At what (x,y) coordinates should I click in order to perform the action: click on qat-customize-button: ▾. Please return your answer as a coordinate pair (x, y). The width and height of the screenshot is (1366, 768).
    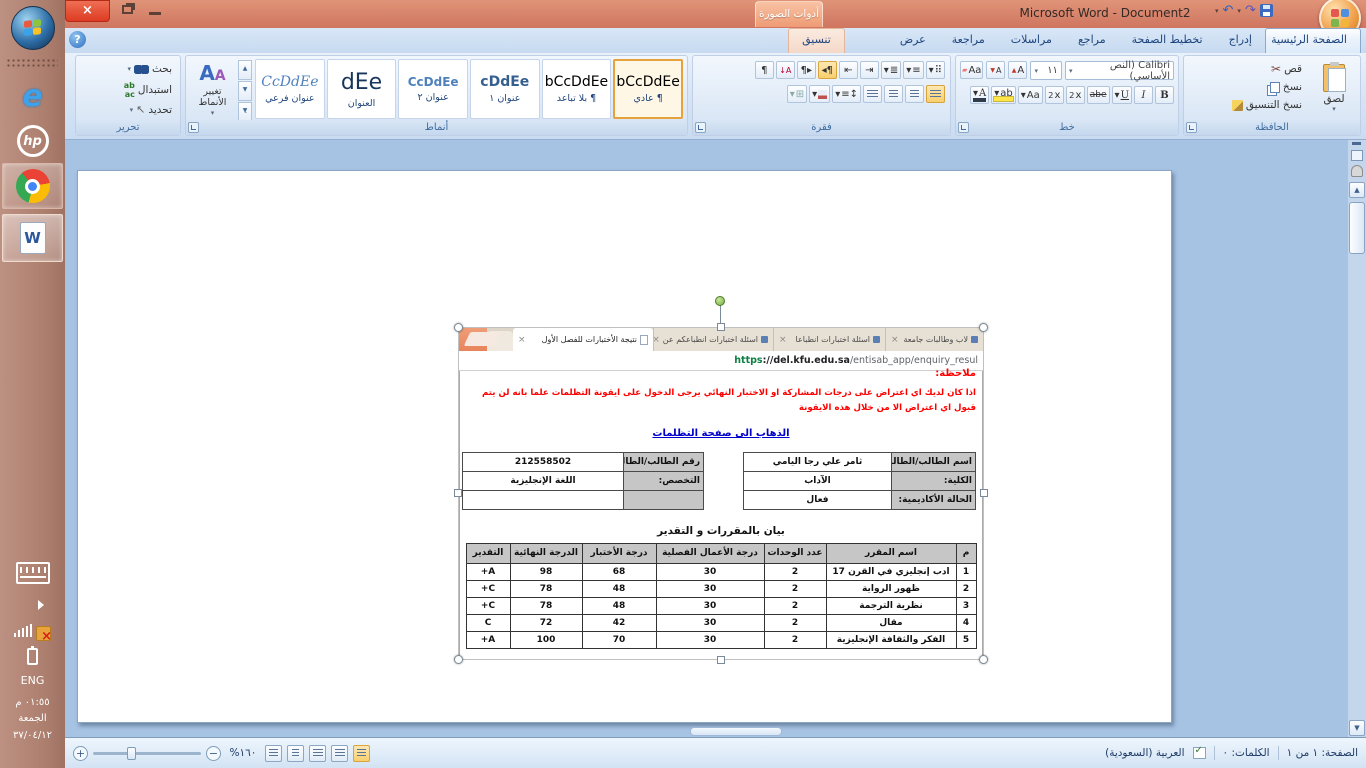
    Looking at the image, I should click on (1217, 11).